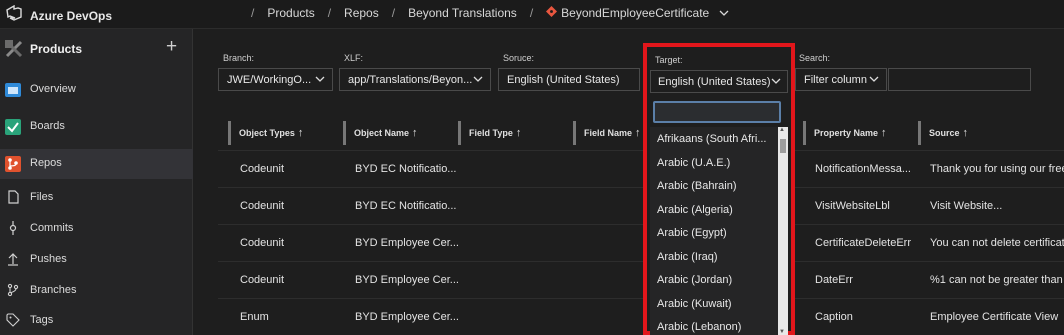  Describe the element at coordinates (171, 46) in the screenshot. I see `add-icon: +` at that location.